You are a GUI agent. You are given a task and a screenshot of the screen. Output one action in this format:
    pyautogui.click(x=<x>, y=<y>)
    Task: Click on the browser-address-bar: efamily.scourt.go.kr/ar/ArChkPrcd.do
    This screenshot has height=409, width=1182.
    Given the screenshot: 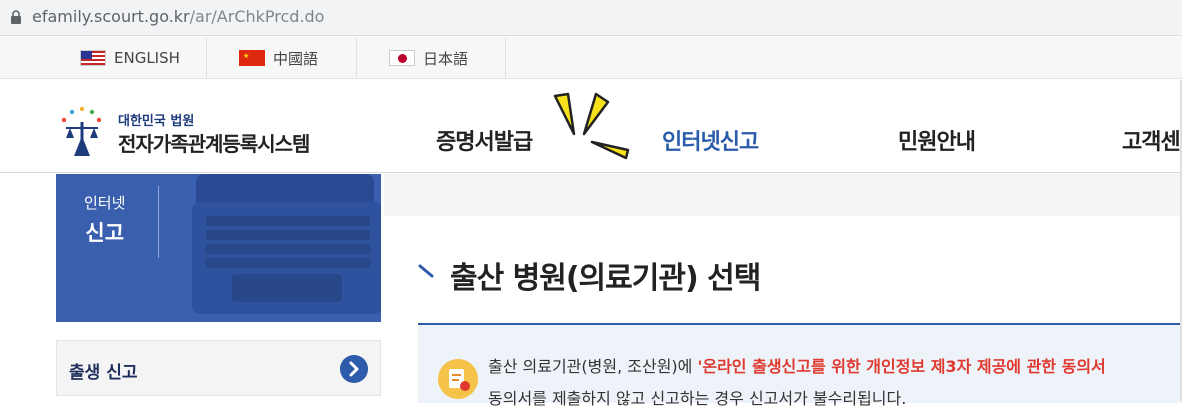 What is the action you would take?
    pyautogui.click(x=591, y=18)
    